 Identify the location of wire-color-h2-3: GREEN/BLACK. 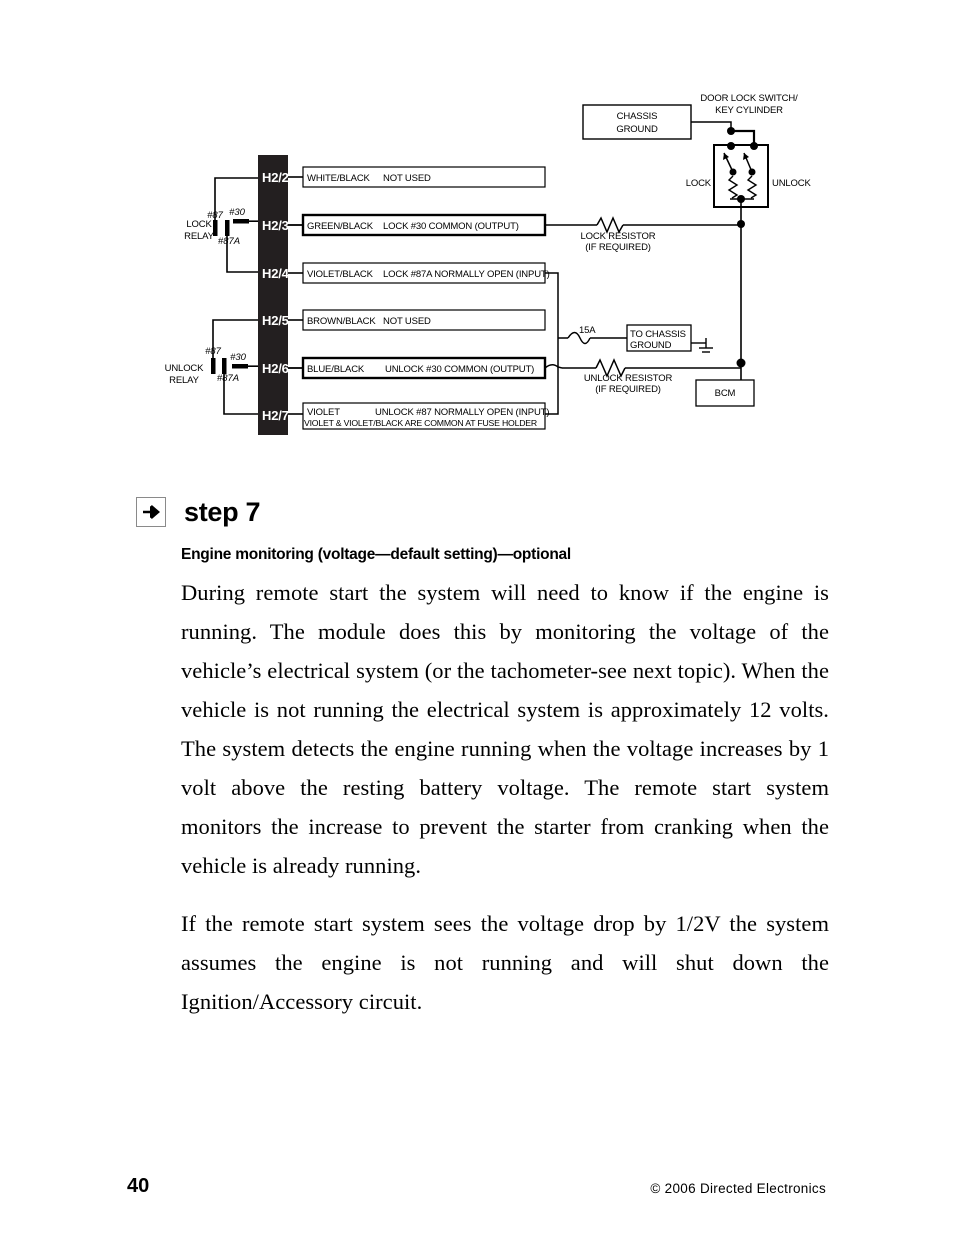
(340, 226).